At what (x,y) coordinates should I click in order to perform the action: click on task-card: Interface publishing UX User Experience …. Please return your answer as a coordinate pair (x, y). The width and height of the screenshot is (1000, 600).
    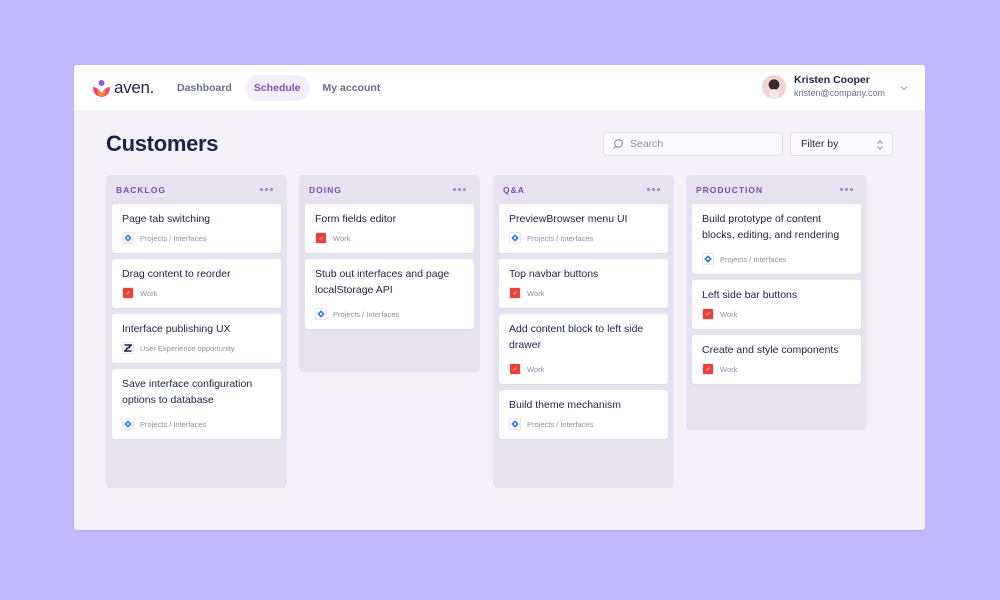
    Looking at the image, I should click on (196, 338).